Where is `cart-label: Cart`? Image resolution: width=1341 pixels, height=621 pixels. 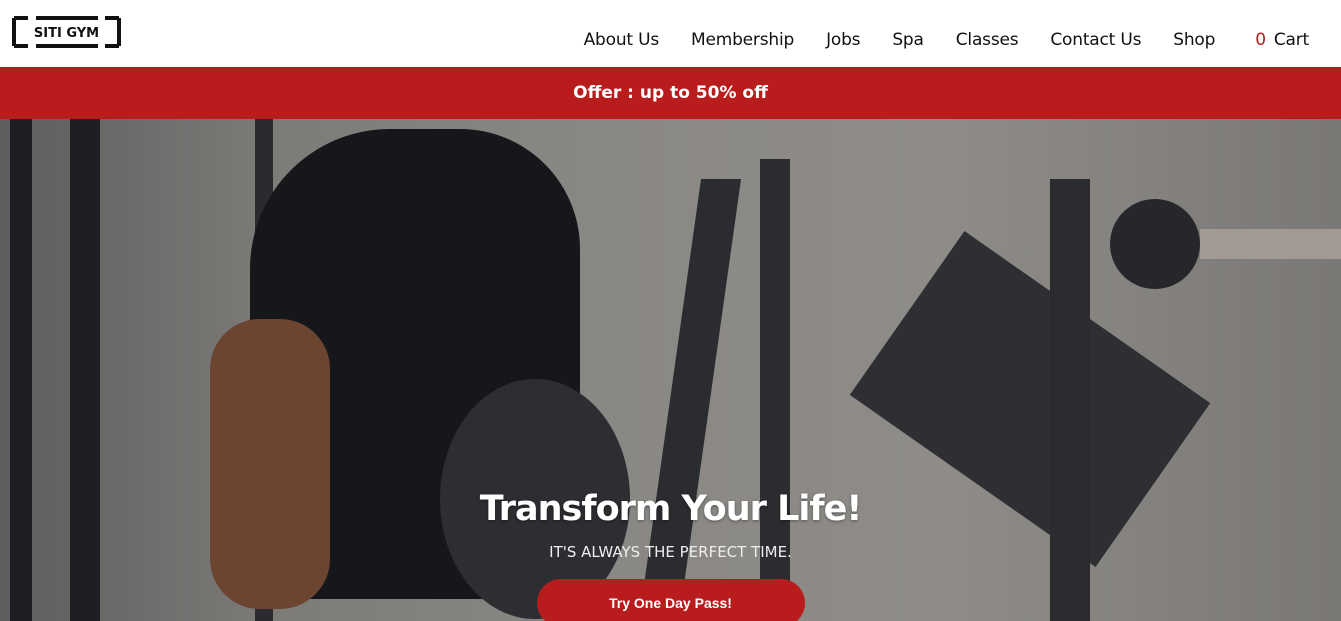
cart-label: Cart is located at coordinates (1291, 40).